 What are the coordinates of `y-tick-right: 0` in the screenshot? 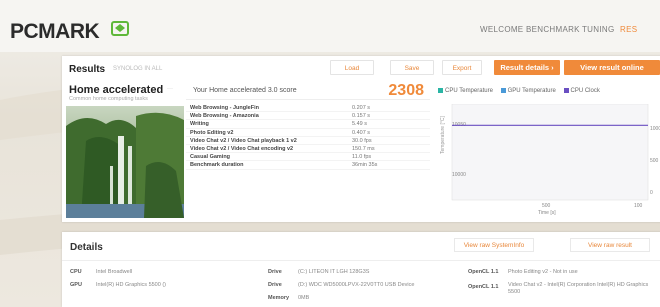 It's located at (651, 193).